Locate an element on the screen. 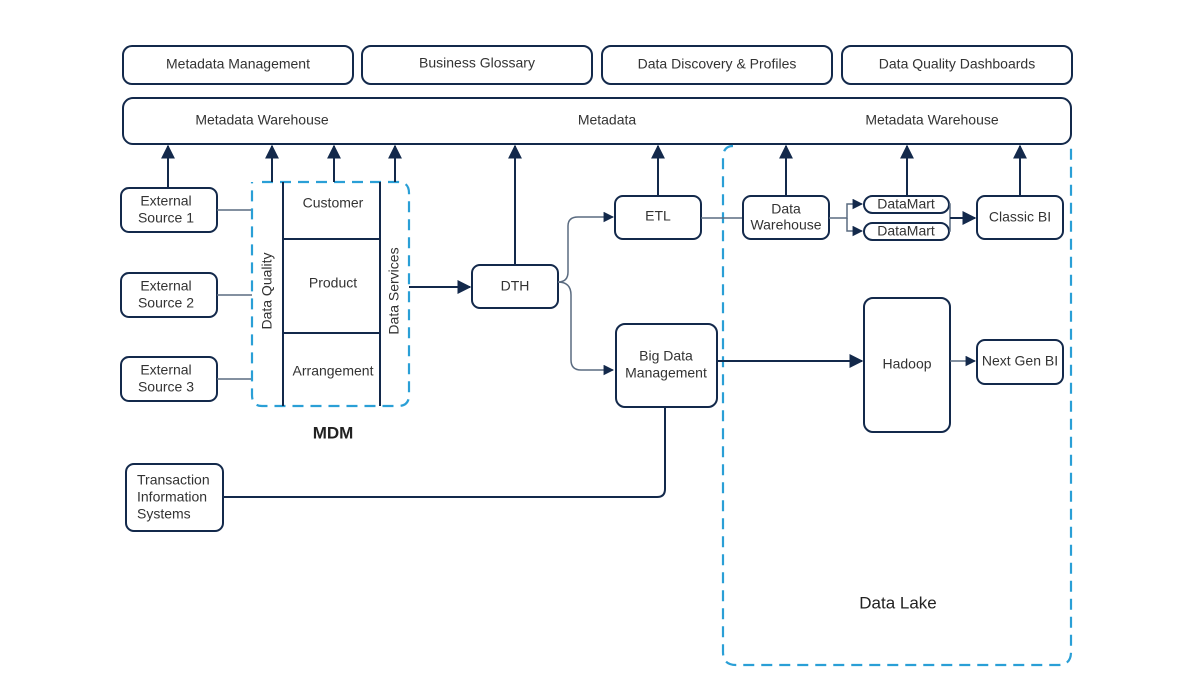 This screenshot has height=700, width=1200. external-source-3: External Source 3 is located at coordinates (169, 379).